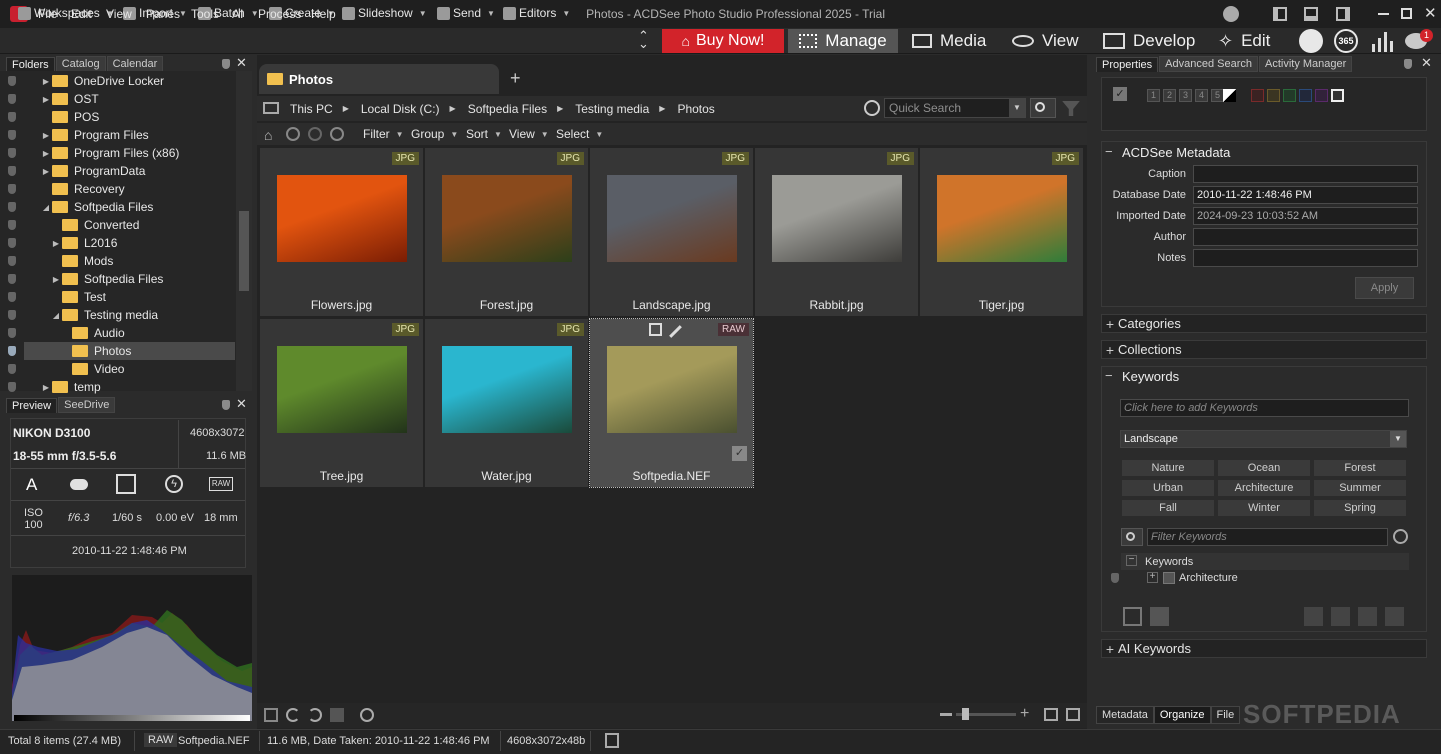 The height and width of the screenshot is (754, 1441). I want to click on color-label-blue, so click(1305, 95).